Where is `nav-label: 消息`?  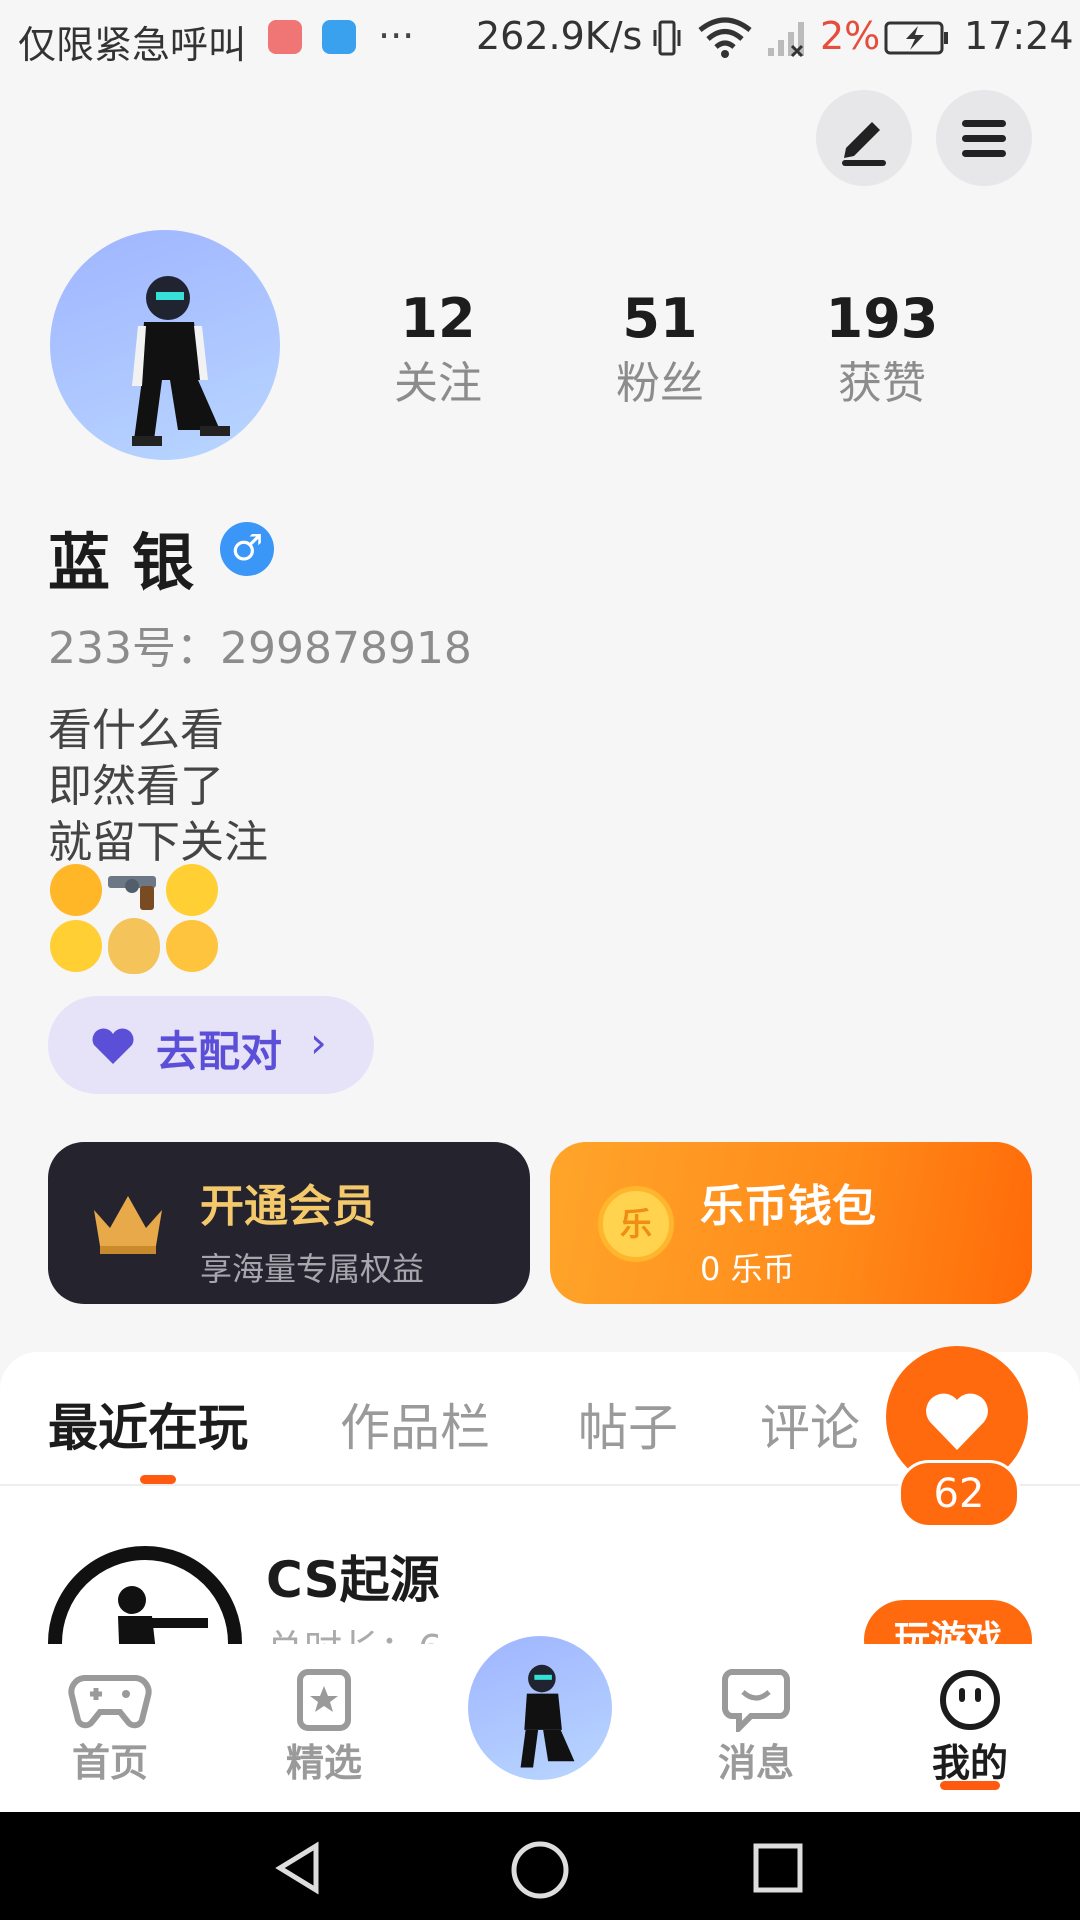
nav-label: 消息 is located at coordinates (755, 1763).